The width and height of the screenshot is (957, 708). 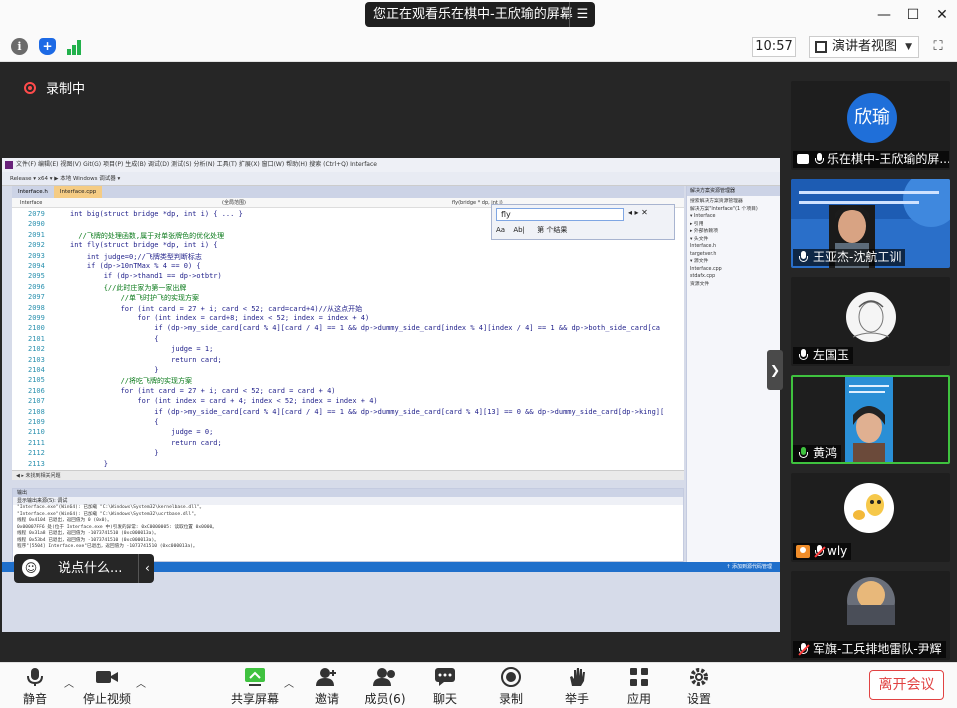 What do you see at coordinates (639, 687) in the screenshot?
I see `apps-button: 应用` at bounding box center [639, 687].